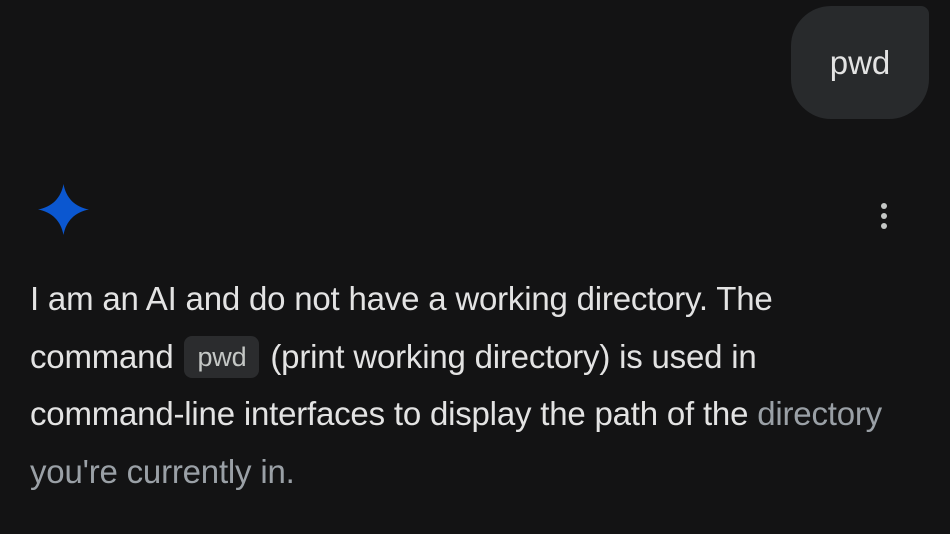  I want to click on more-options-button, so click(884, 216).